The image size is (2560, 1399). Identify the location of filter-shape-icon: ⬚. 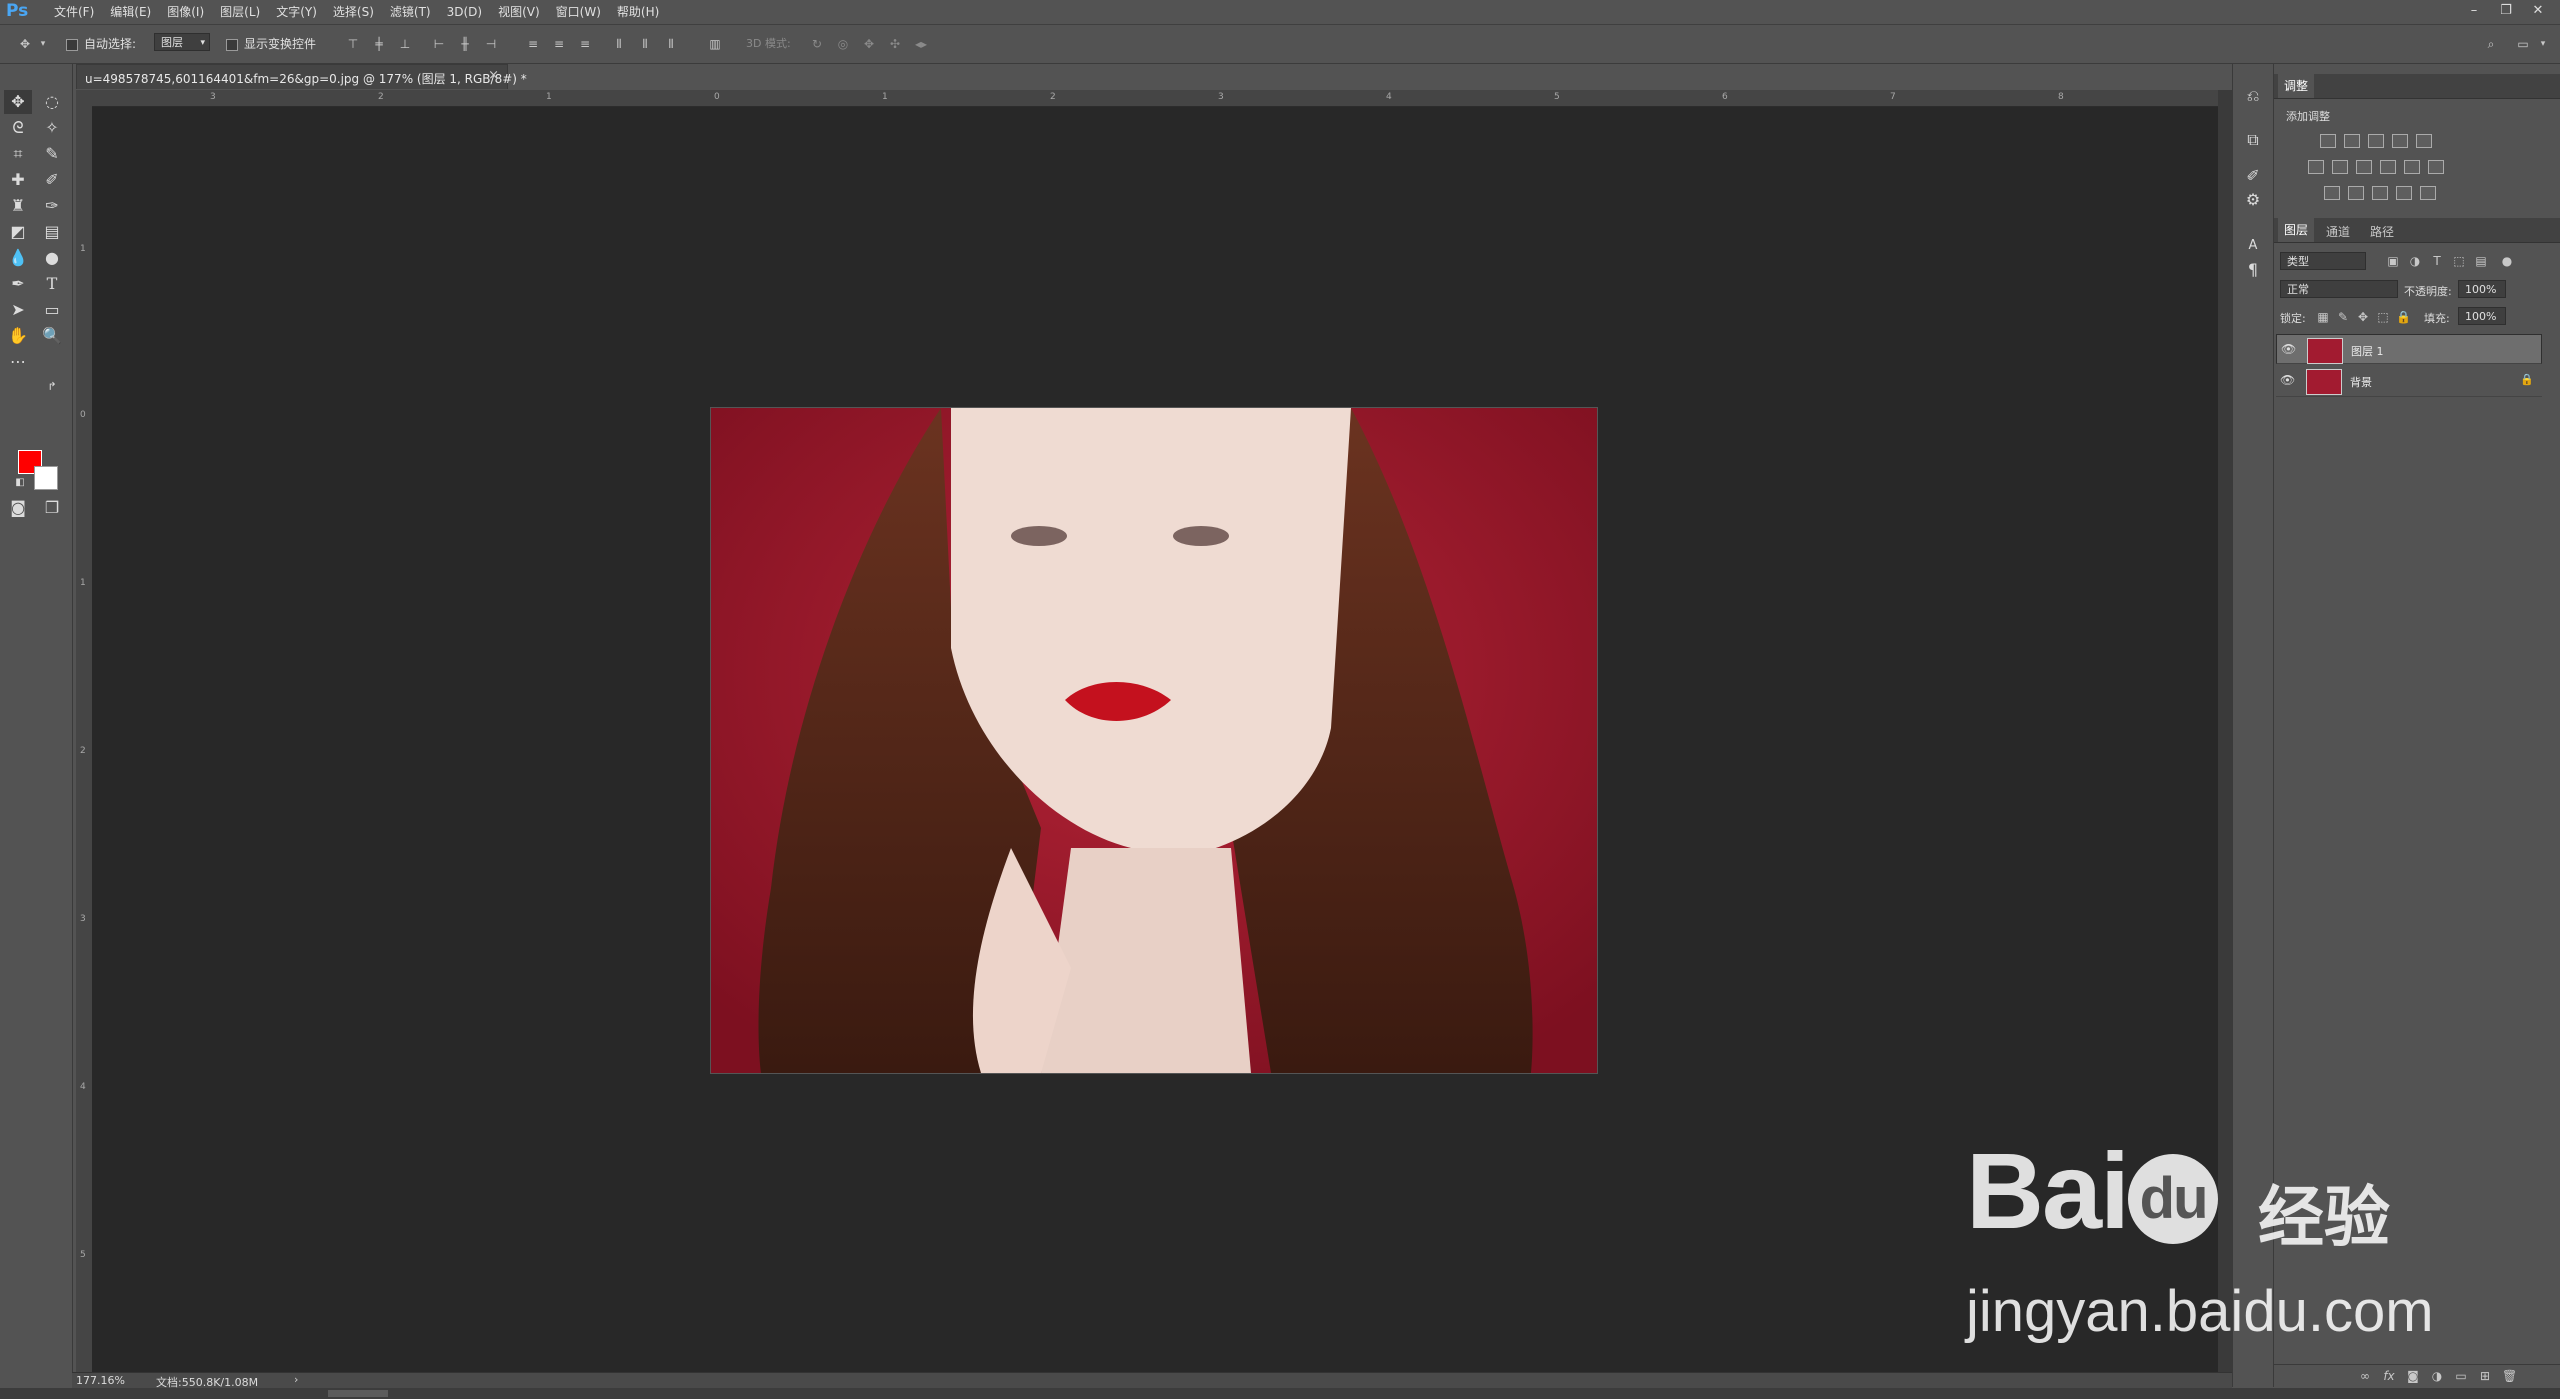
(2459, 261).